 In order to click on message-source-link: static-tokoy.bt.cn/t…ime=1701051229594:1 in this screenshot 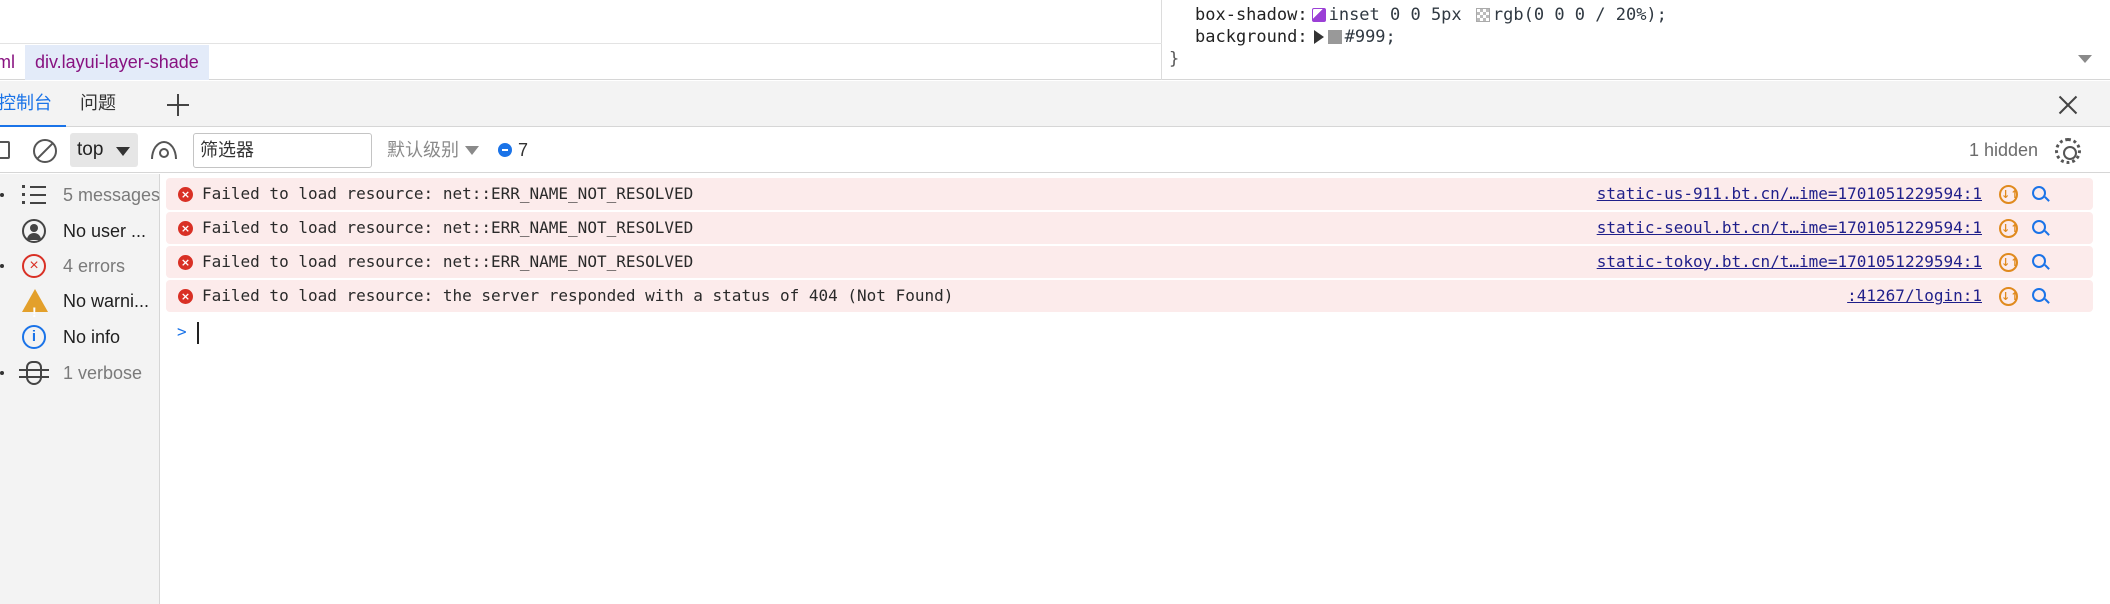, I will do `click(1789, 262)`.